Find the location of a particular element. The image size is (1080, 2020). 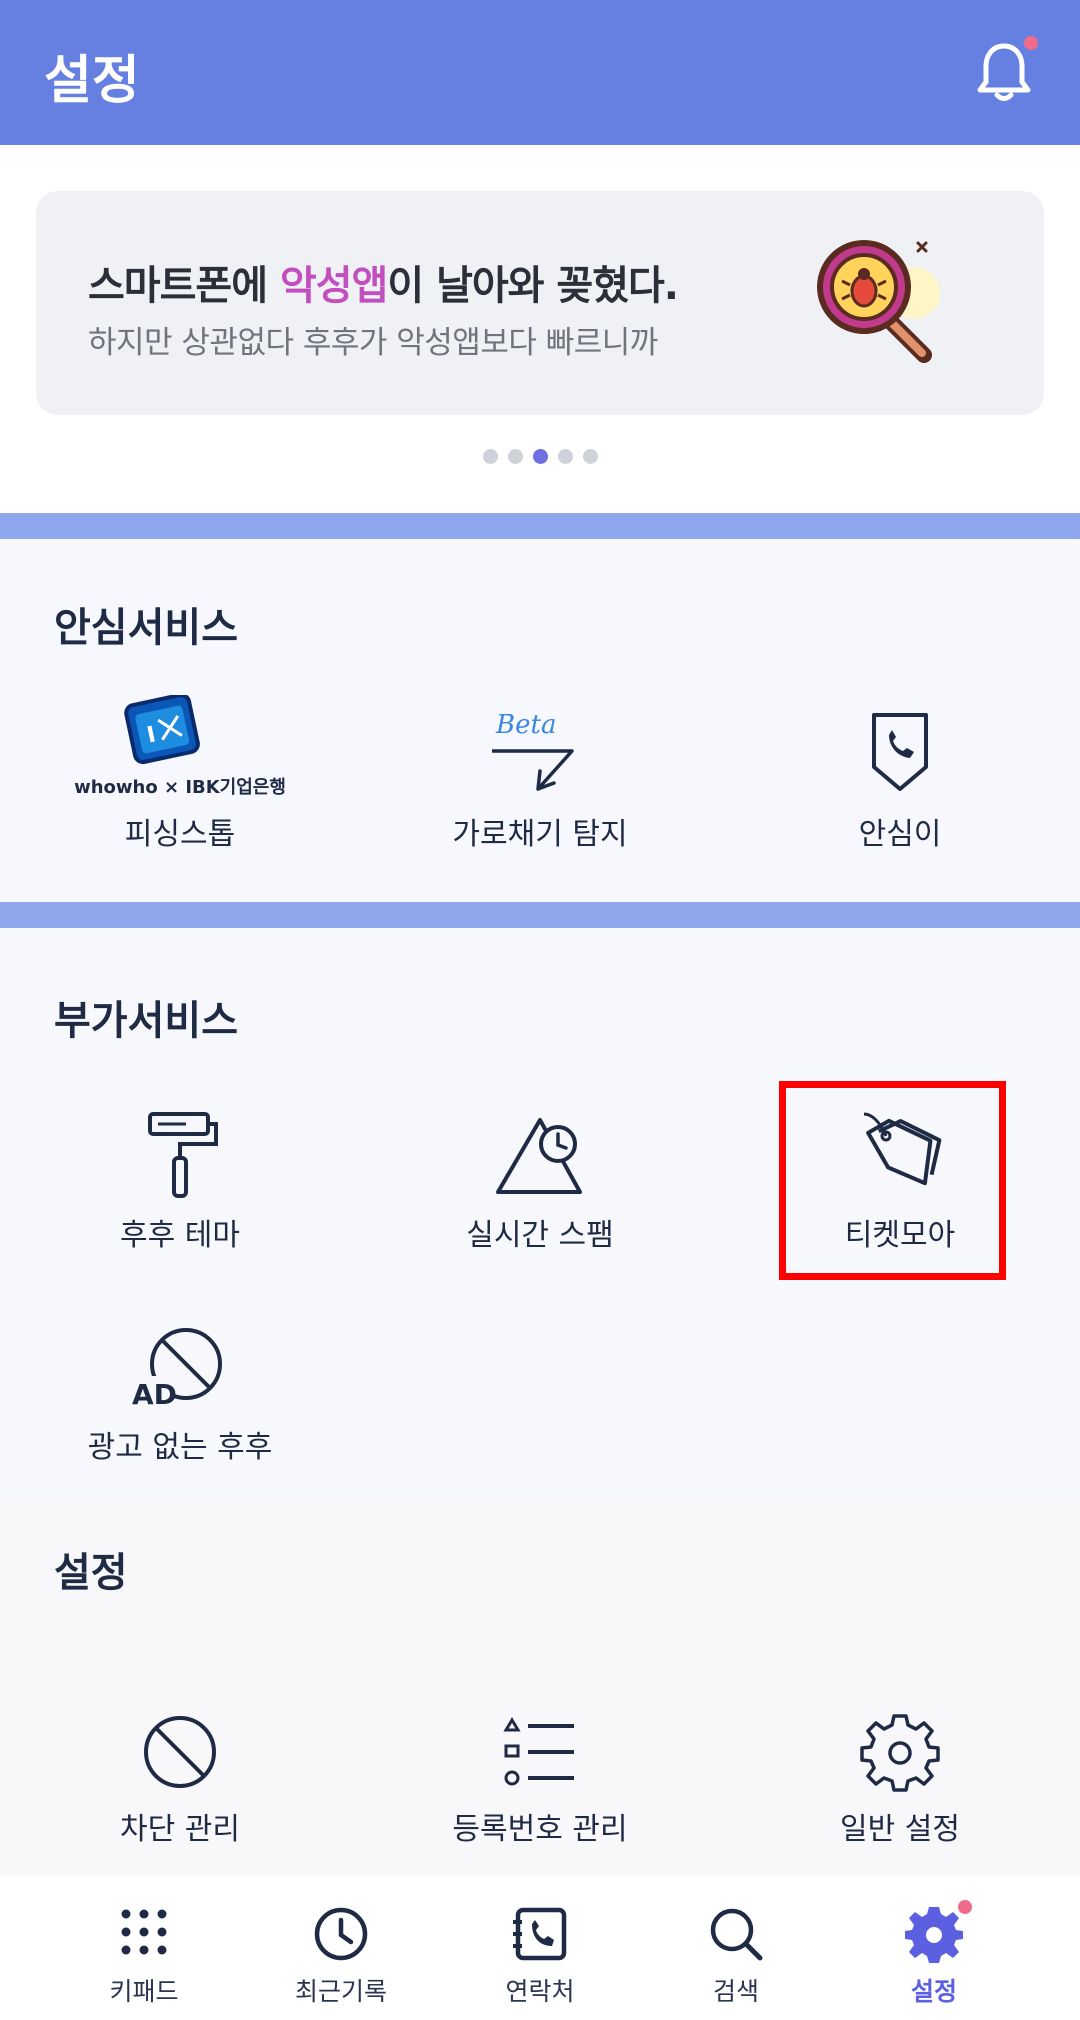

tab-settings: 설정 is located at coordinates (934, 1948).